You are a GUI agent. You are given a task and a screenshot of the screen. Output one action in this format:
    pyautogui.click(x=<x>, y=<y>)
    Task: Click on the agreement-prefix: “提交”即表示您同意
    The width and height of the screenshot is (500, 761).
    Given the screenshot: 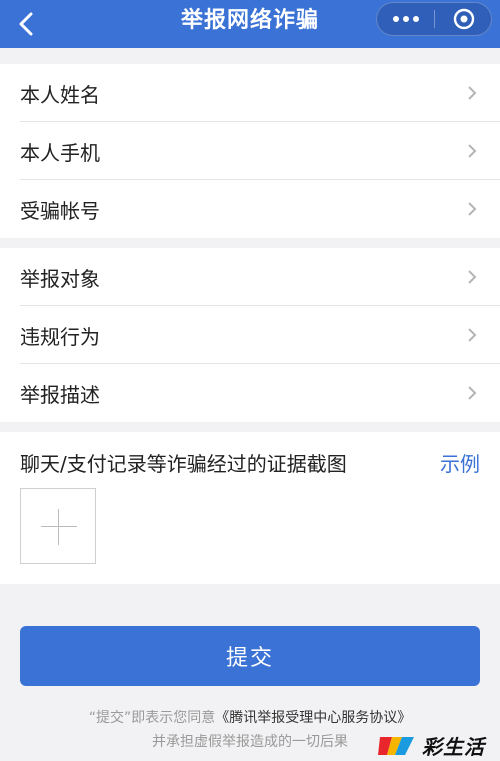 What is the action you would take?
    pyautogui.click(x=152, y=718)
    